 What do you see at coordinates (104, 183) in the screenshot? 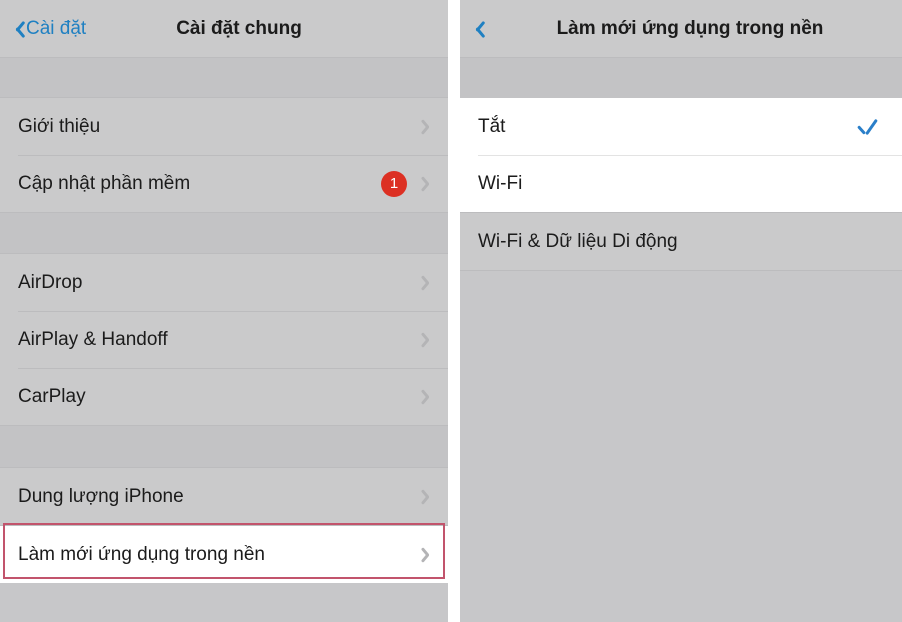
I see `row-label: Cập nhật phần mềm` at bounding box center [104, 183].